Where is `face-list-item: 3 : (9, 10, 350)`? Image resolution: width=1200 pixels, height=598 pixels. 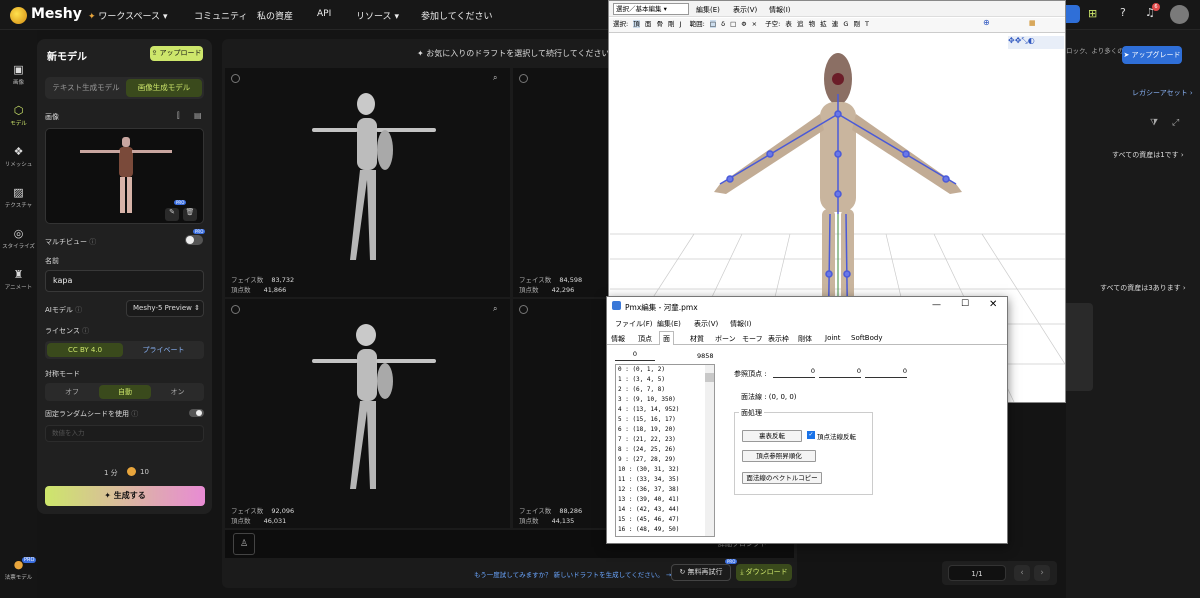
face-list-item: 3 : (9, 10, 350) is located at coordinates (666, 400).